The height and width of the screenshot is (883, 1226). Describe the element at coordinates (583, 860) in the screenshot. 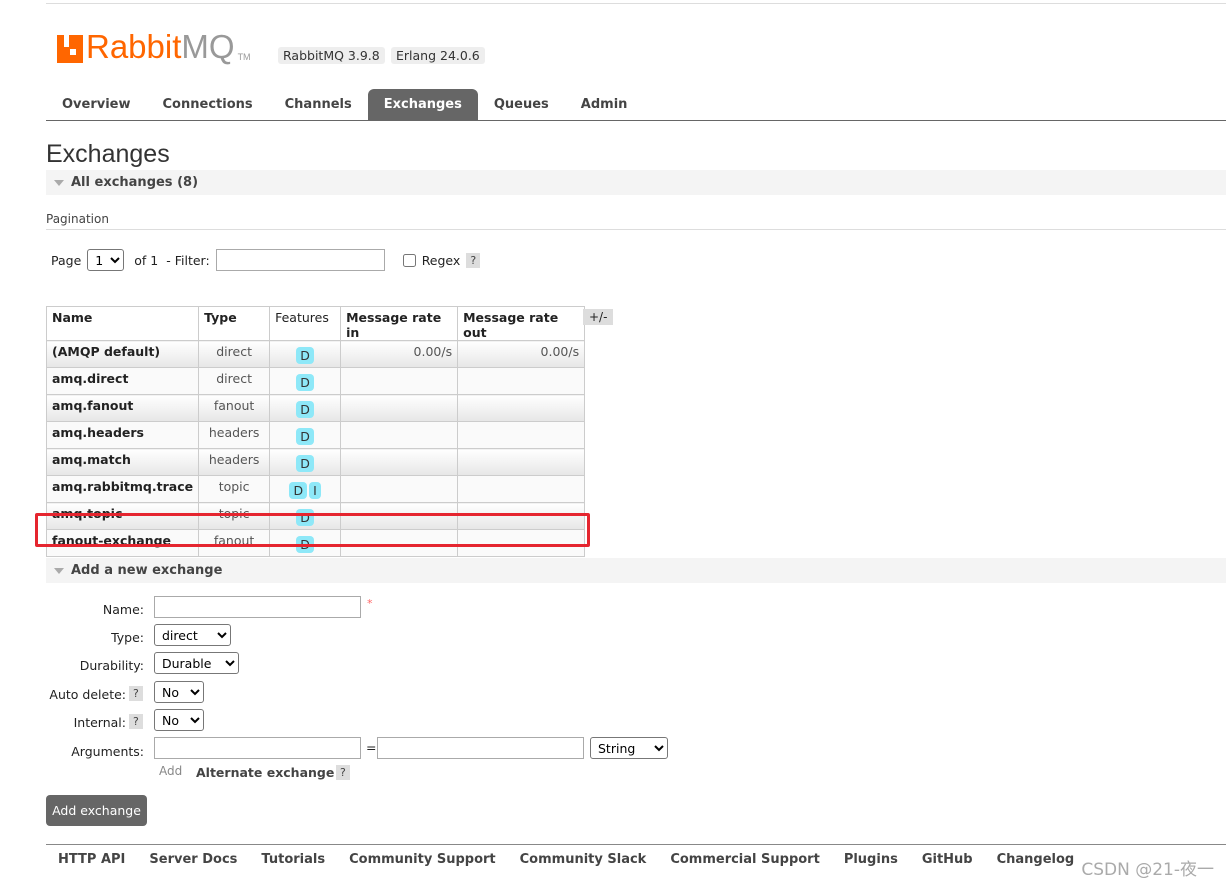

I see `footer-link: Community Slack` at that location.